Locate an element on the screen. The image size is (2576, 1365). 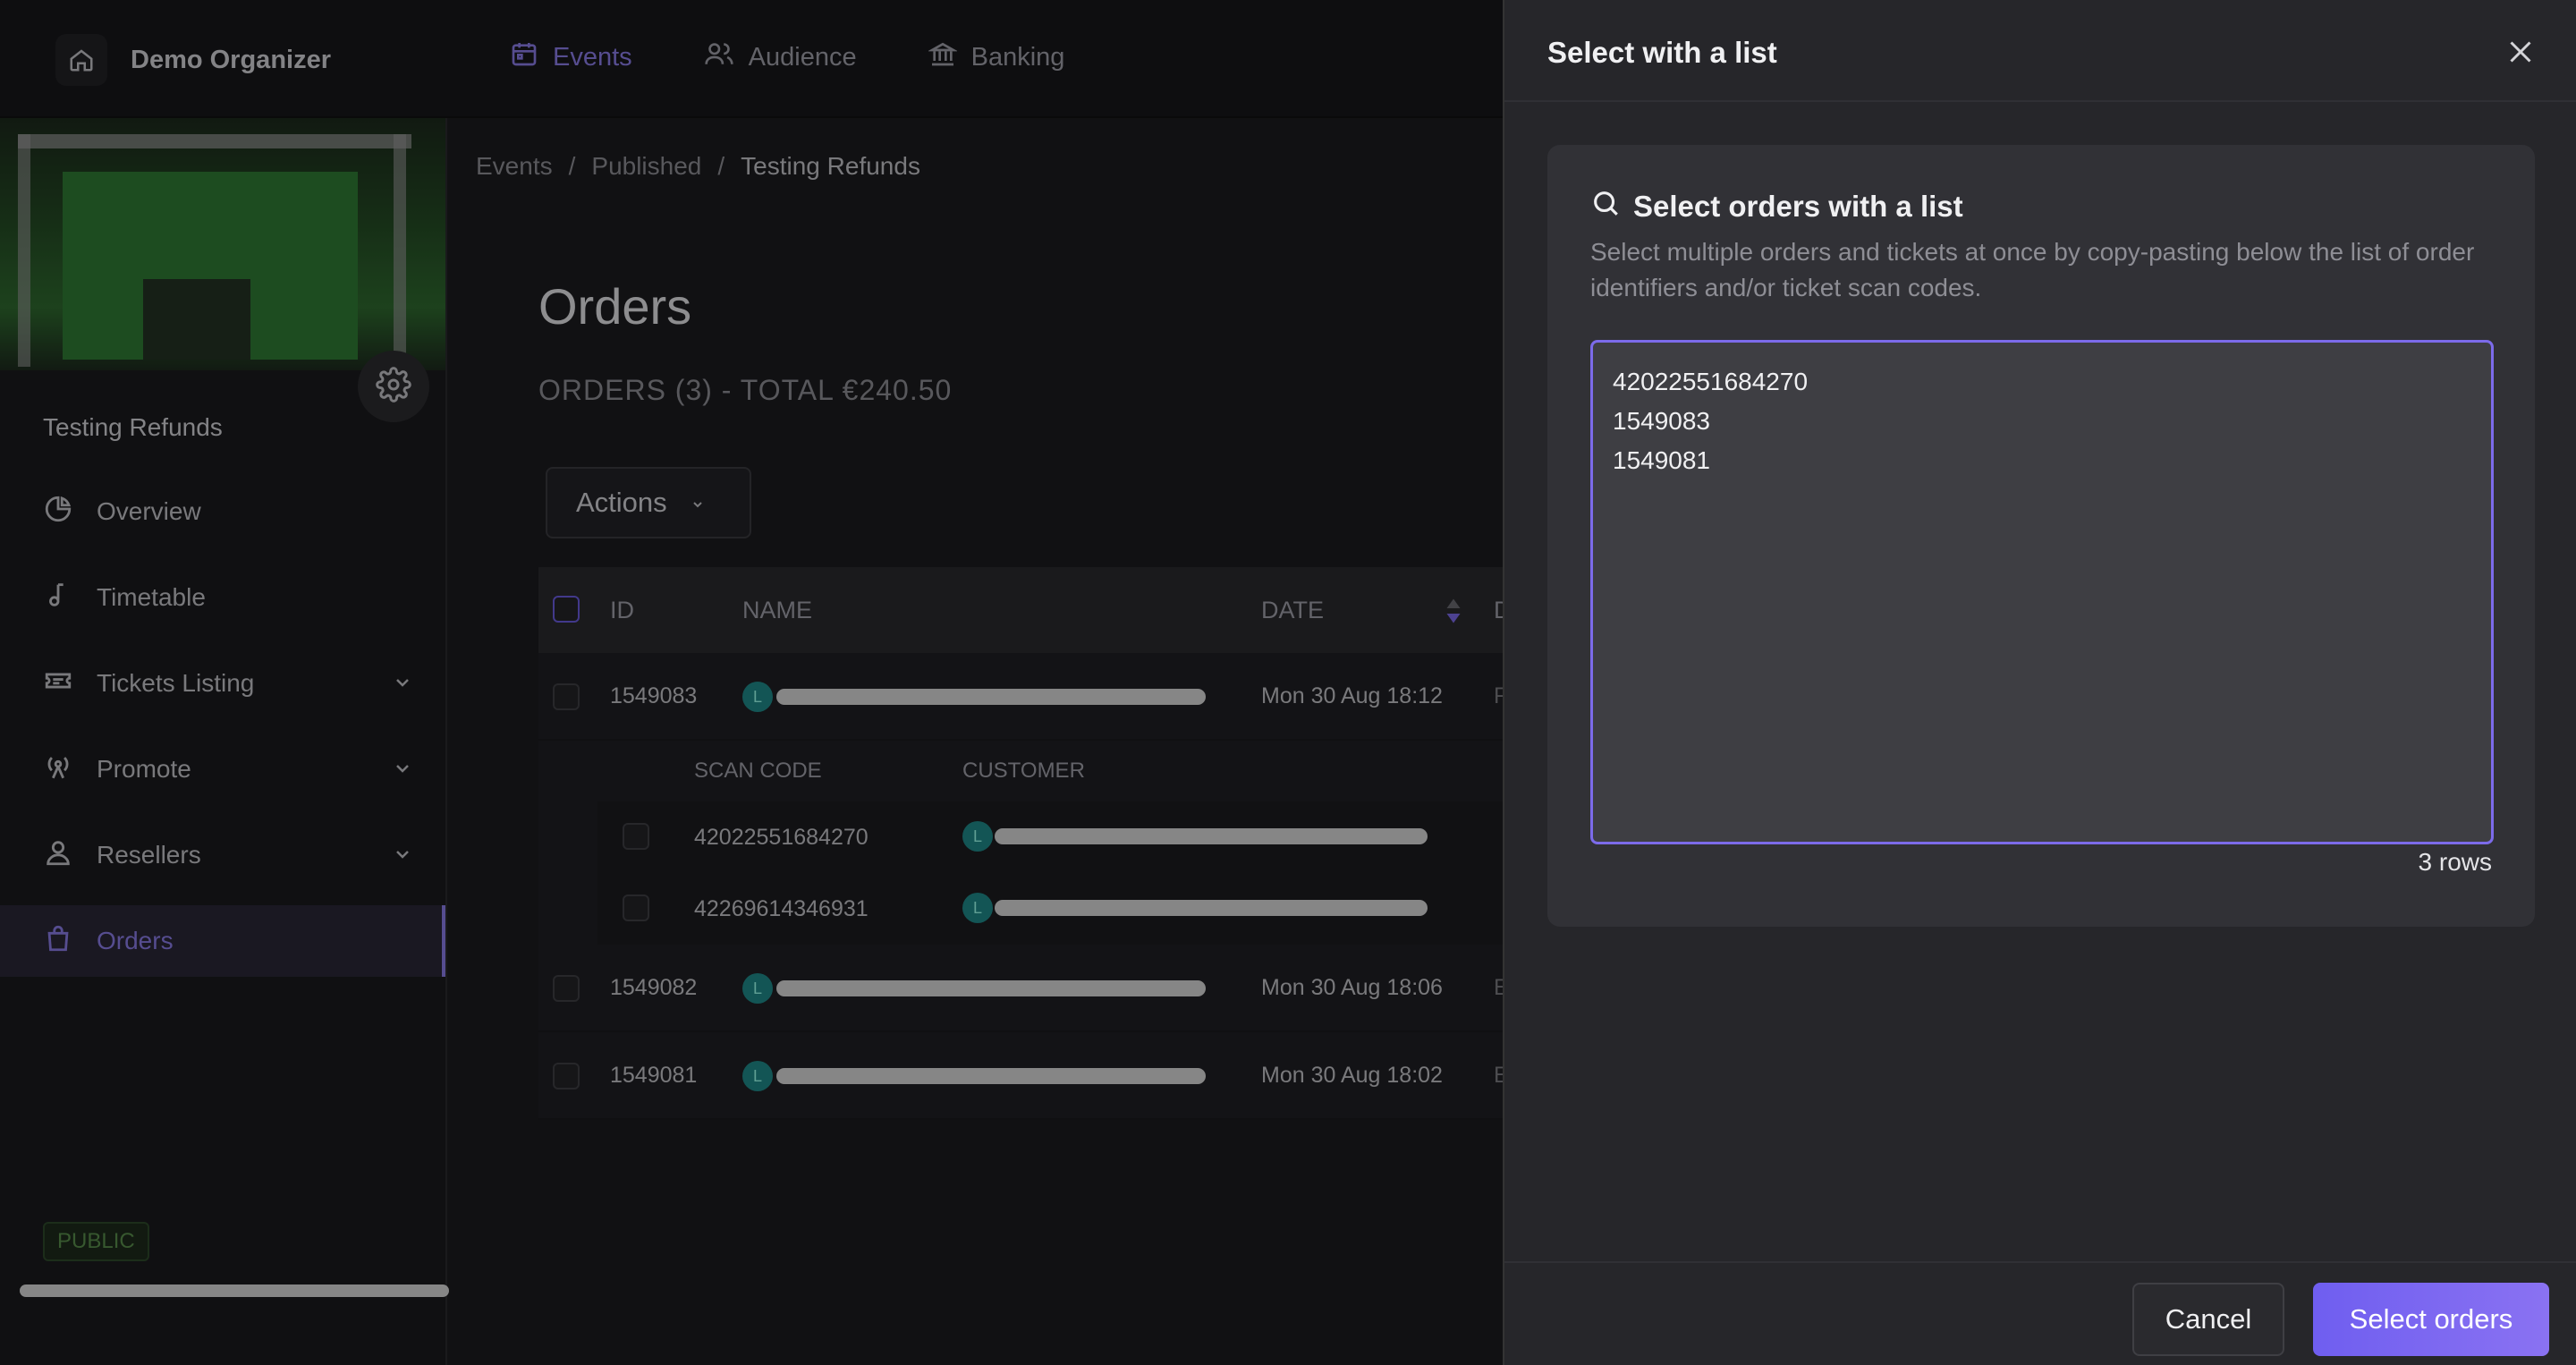
drawer-header: Select with a list is located at coordinates (2040, 51).